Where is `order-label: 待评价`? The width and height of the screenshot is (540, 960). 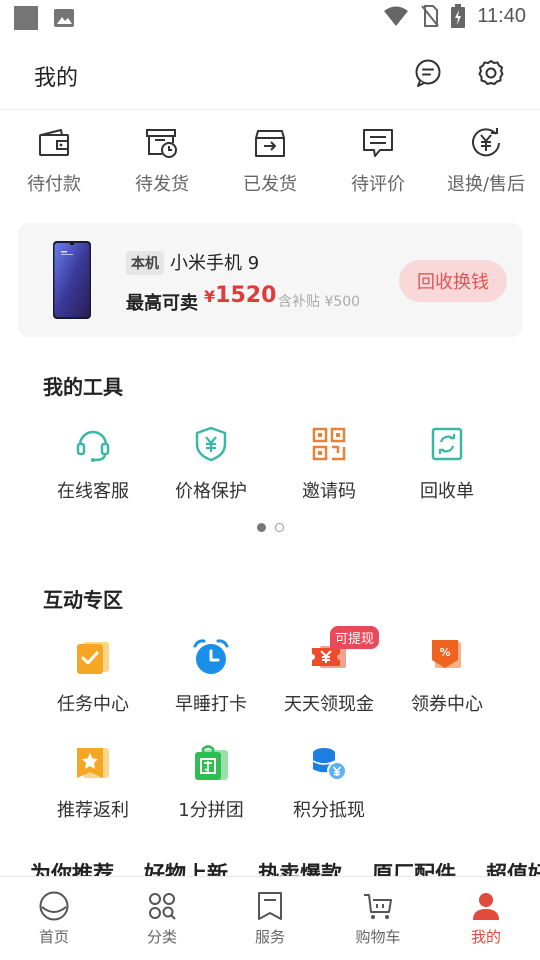
order-label: 待评价 is located at coordinates (378, 184).